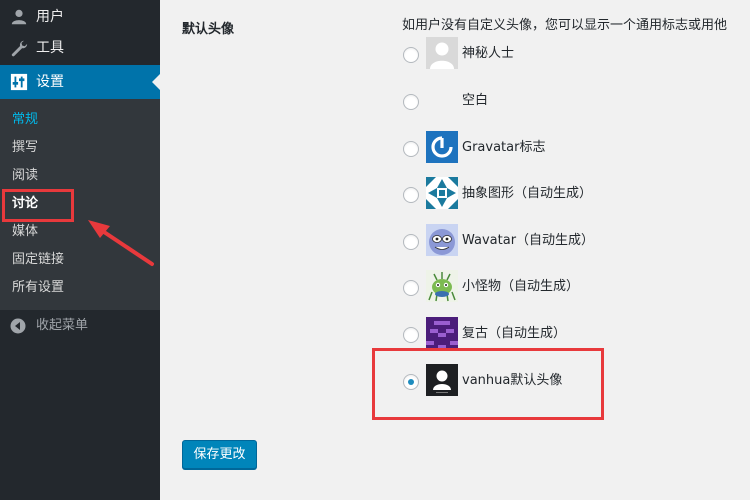  What do you see at coordinates (411, 149) in the screenshot?
I see `avatar-radio-gravatar` at bounding box center [411, 149].